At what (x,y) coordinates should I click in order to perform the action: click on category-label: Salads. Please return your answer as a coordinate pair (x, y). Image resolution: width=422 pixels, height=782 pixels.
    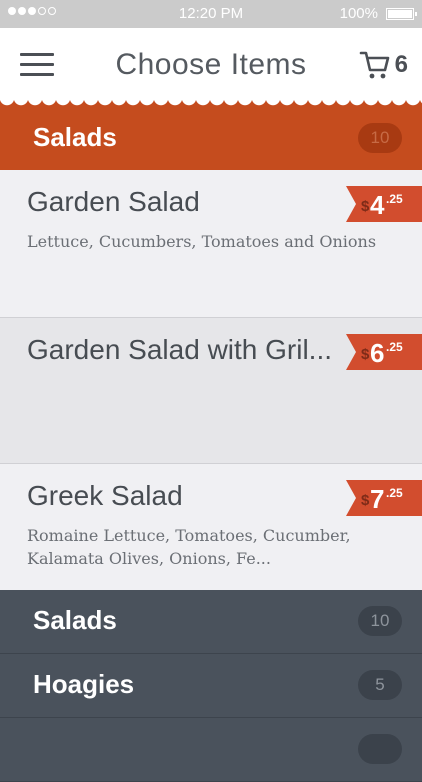
    Looking at the image, I should click on (75, 620).